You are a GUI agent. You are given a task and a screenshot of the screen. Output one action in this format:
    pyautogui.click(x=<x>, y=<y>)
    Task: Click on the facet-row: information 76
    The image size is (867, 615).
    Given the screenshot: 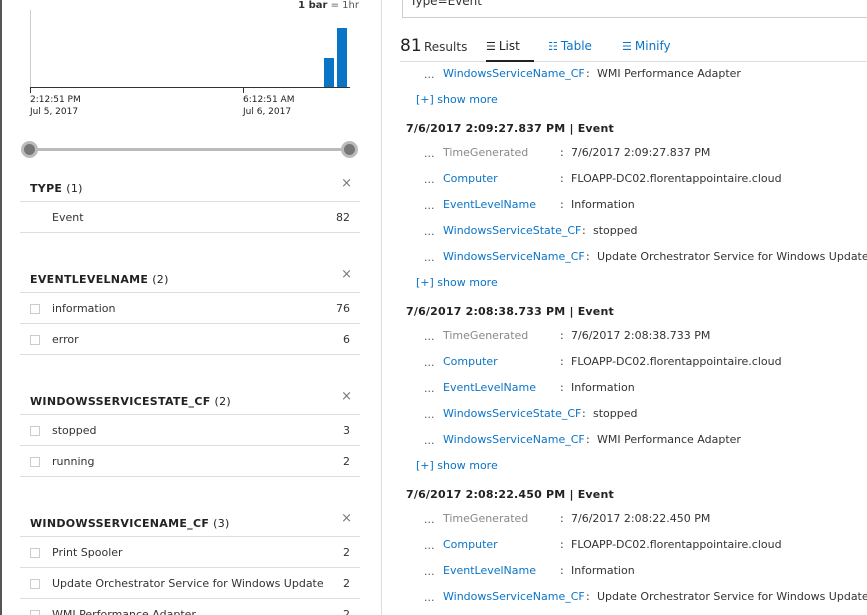 What is the action you would take?
    pyautogui.click(x=190, y=308)
    